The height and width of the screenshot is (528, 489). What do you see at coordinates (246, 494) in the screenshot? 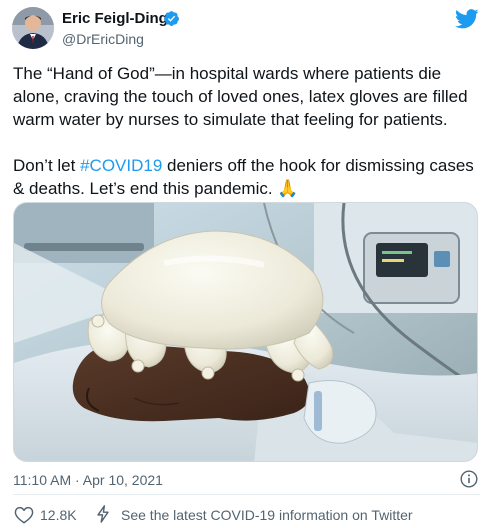
I see `footer-divider` at bounding box center [246, 494].